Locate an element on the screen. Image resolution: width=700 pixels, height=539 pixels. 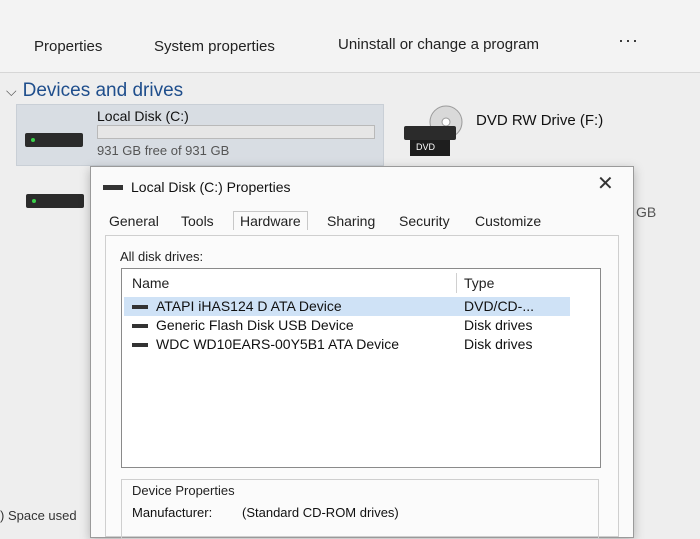
properties-button: Properties is located at coordinates (68, 46).